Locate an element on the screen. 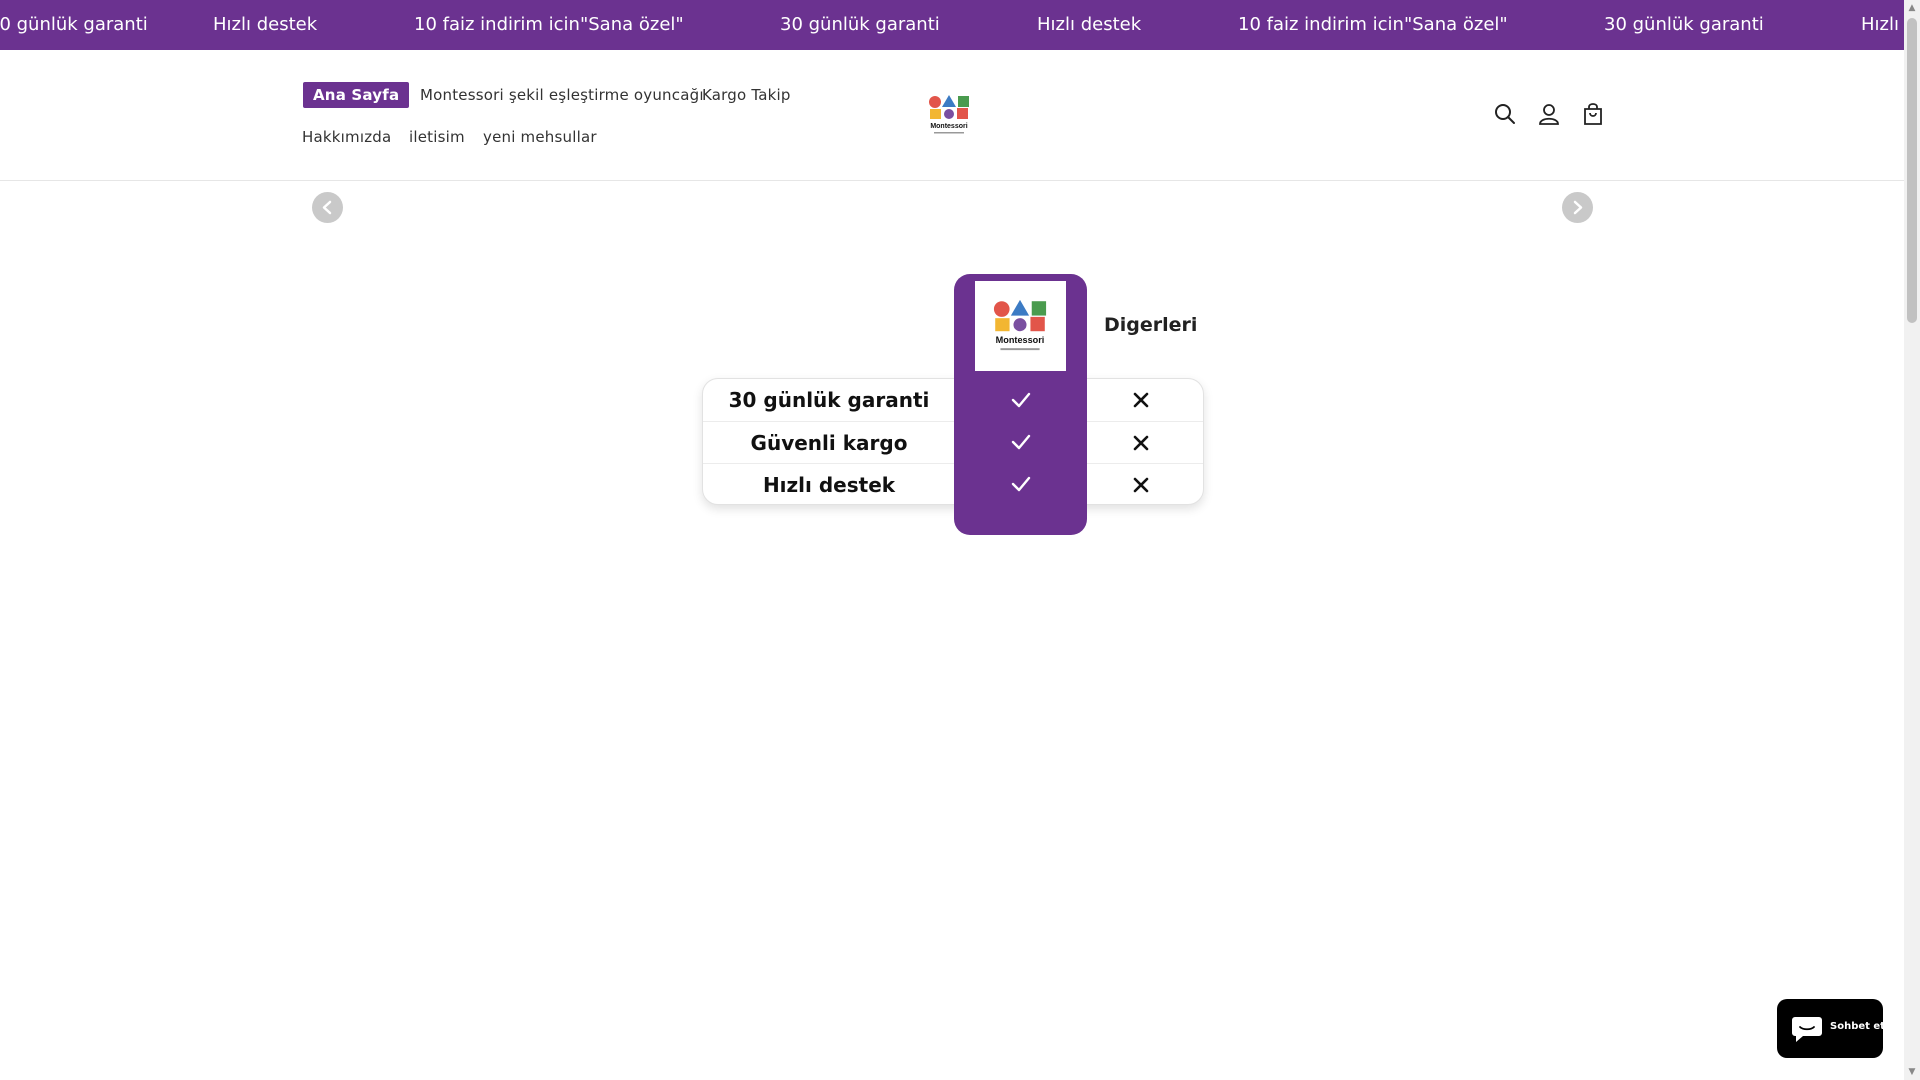 This screenshot has width=1920, height=1080. brand-logo-card: Montessori is located at coordinates (1020, 326).